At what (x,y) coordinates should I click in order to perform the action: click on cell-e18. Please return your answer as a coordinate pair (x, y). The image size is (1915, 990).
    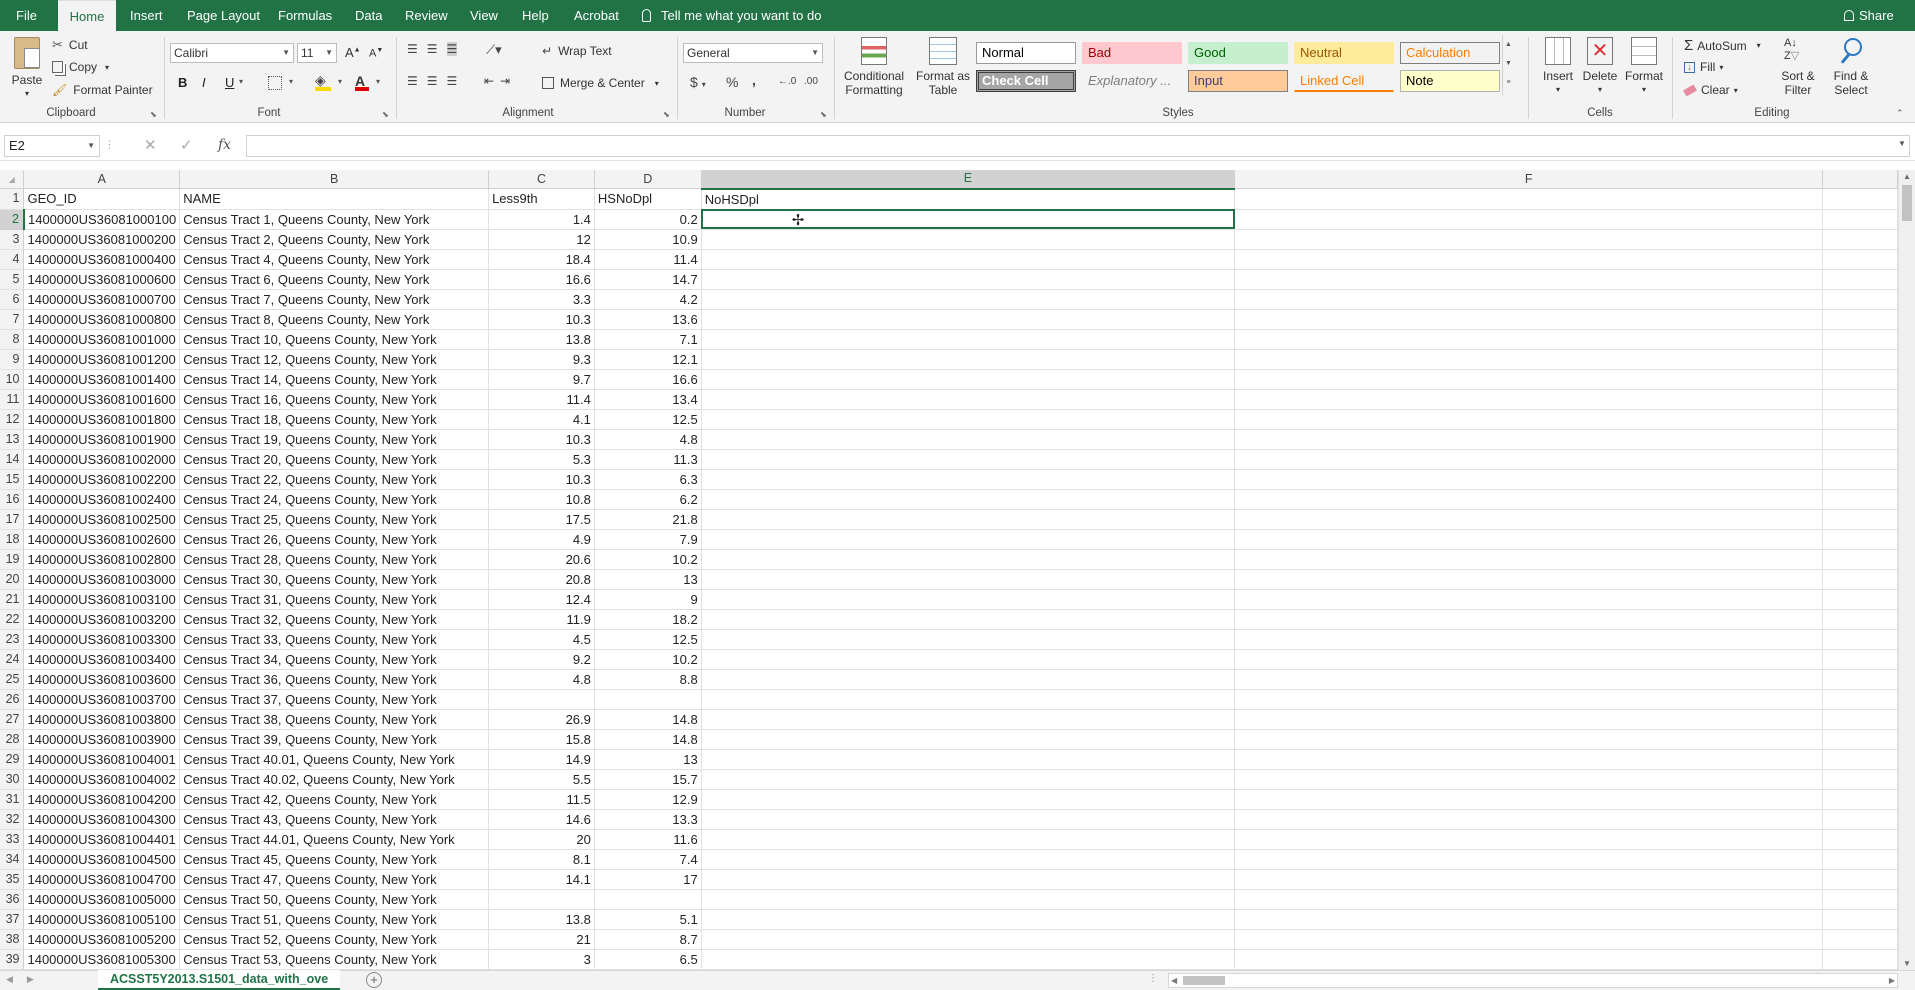
    Looking at the image, I should click on (967, 539).